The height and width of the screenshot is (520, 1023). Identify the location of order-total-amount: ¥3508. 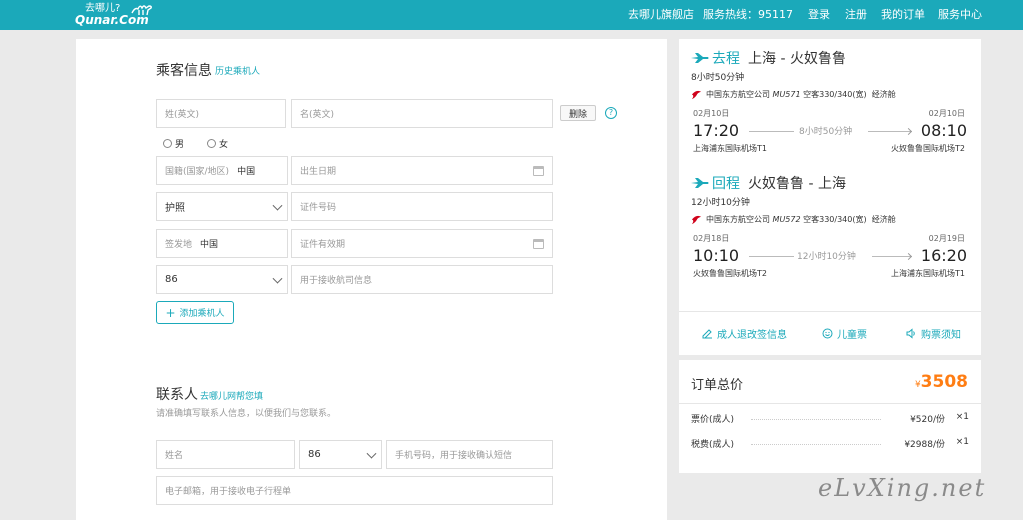
(941, 382).